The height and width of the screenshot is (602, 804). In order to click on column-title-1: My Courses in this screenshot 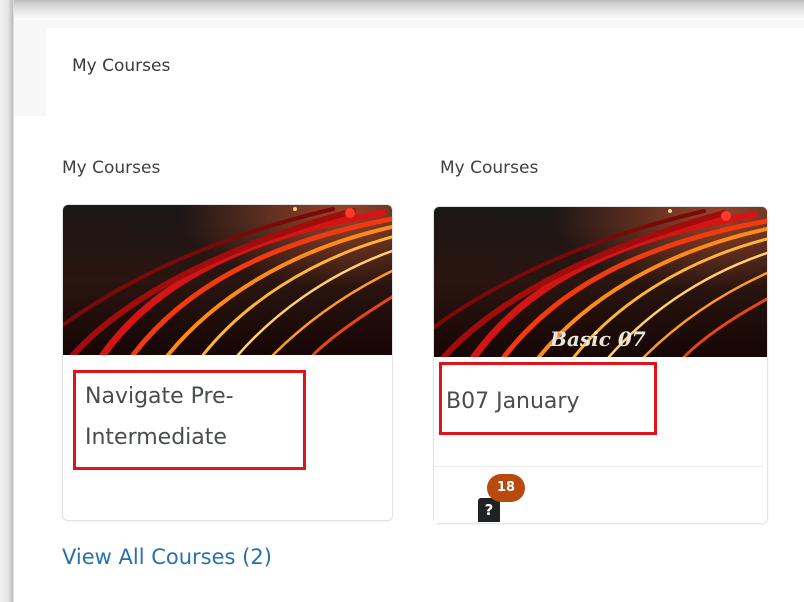, I will do `click(111, 168)`.